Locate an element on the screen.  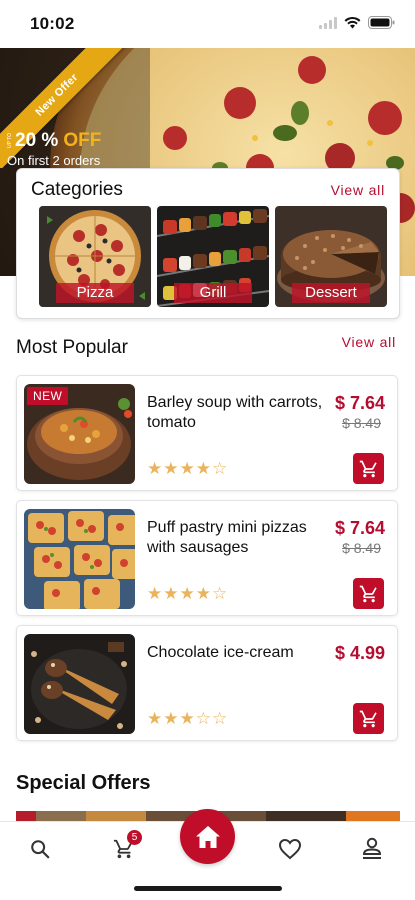
nav-favorites is located at coordinates (290, 849).